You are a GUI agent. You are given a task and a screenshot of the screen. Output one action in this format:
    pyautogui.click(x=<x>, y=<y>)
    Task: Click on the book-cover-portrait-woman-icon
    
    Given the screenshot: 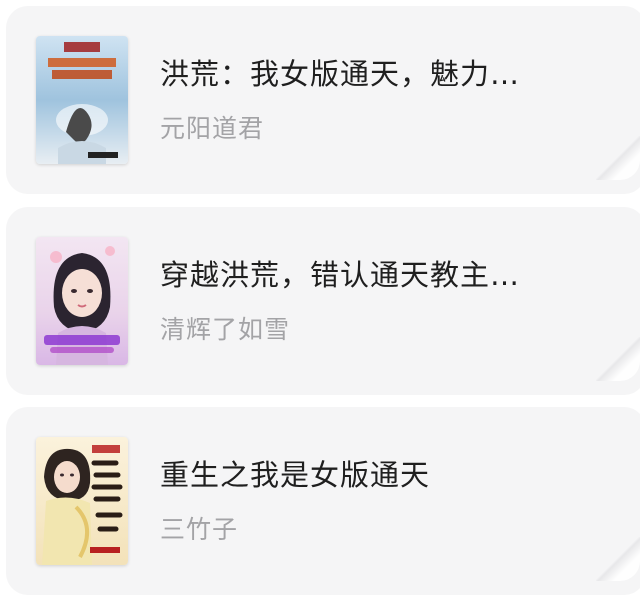 What is the action you would take?
    pyautogui.click(x=82, y=501)
    